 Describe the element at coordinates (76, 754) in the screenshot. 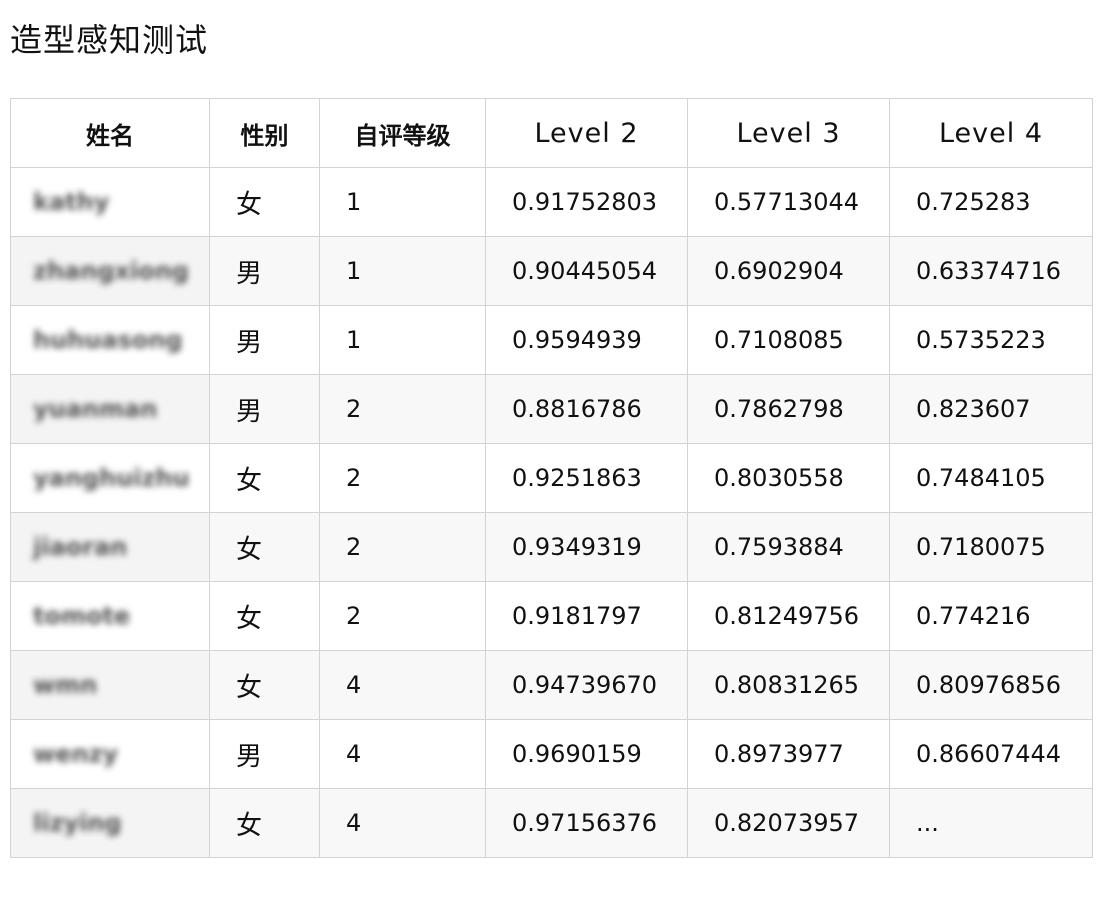

I see `blurred-name-text: wenzy` at that location.